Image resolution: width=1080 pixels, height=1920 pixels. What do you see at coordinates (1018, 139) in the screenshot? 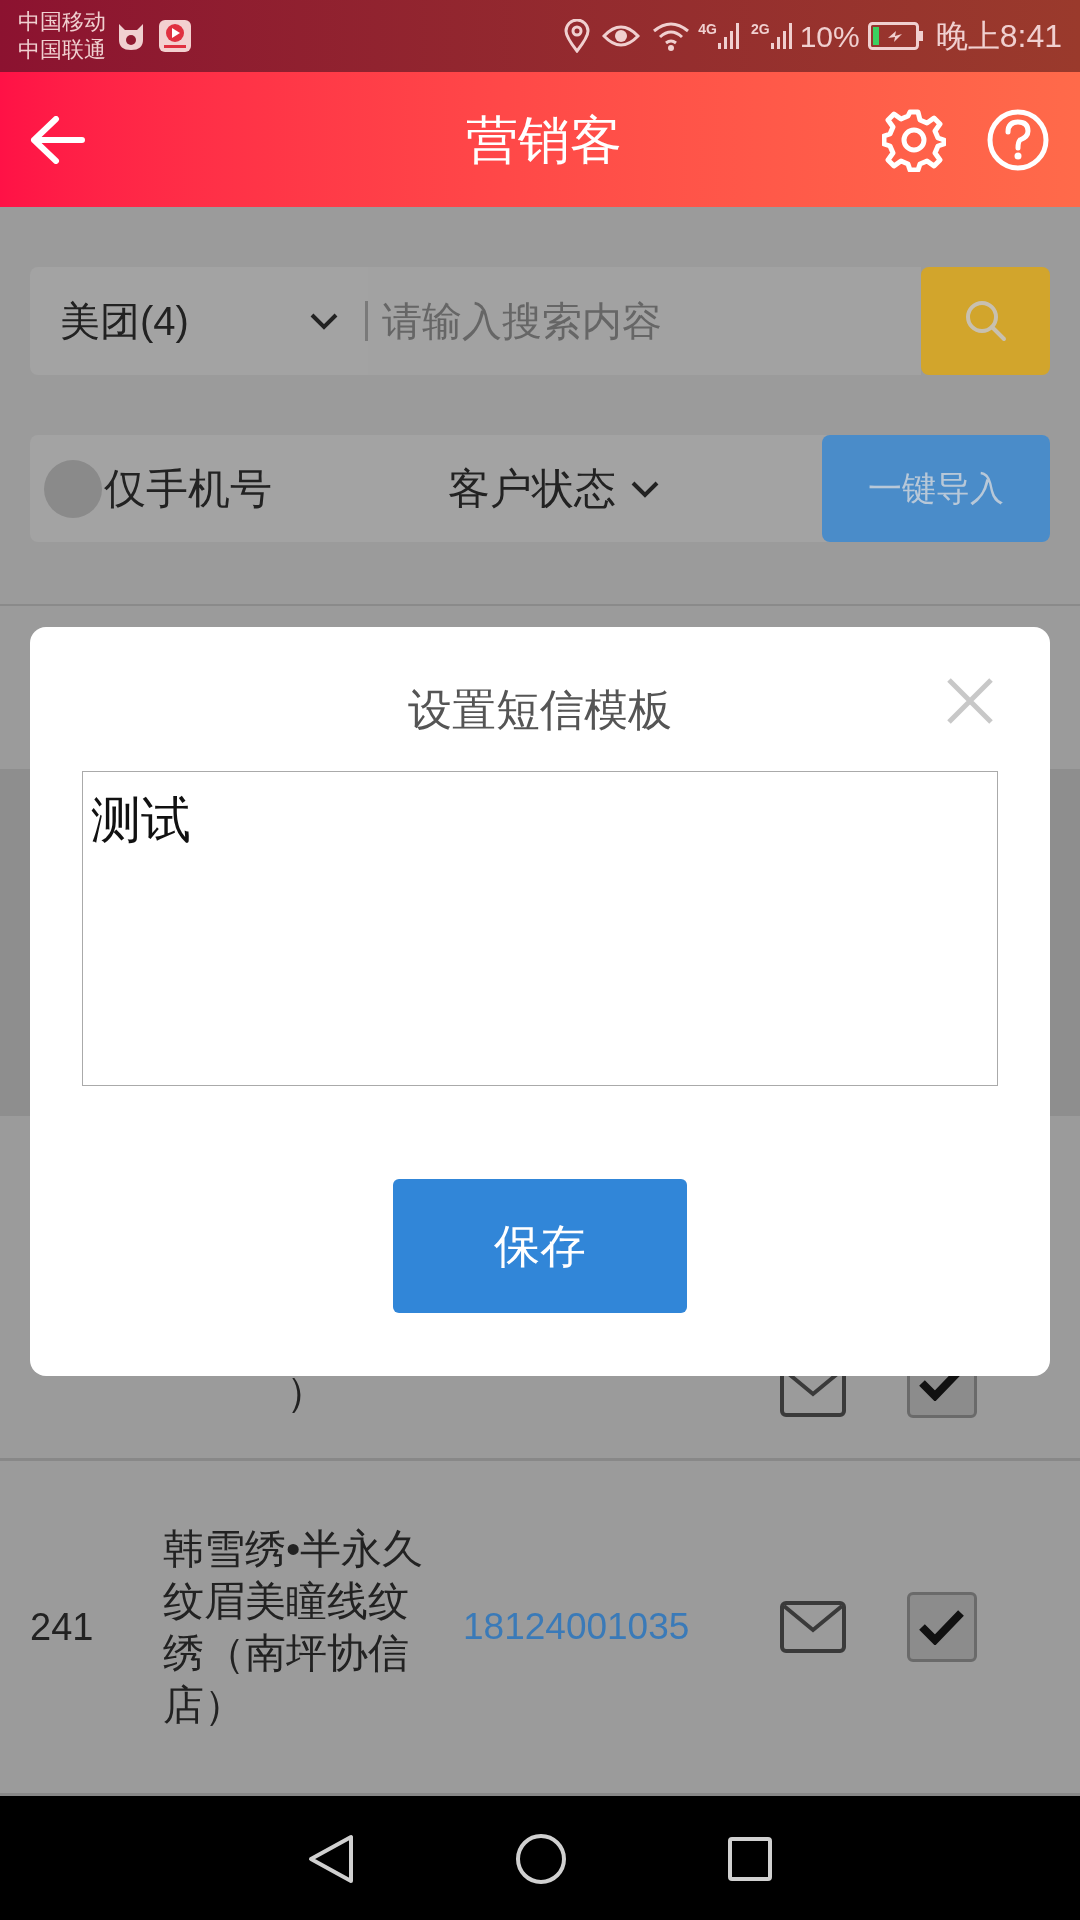
I see `help-icon` at bounding box center [1018, 139].